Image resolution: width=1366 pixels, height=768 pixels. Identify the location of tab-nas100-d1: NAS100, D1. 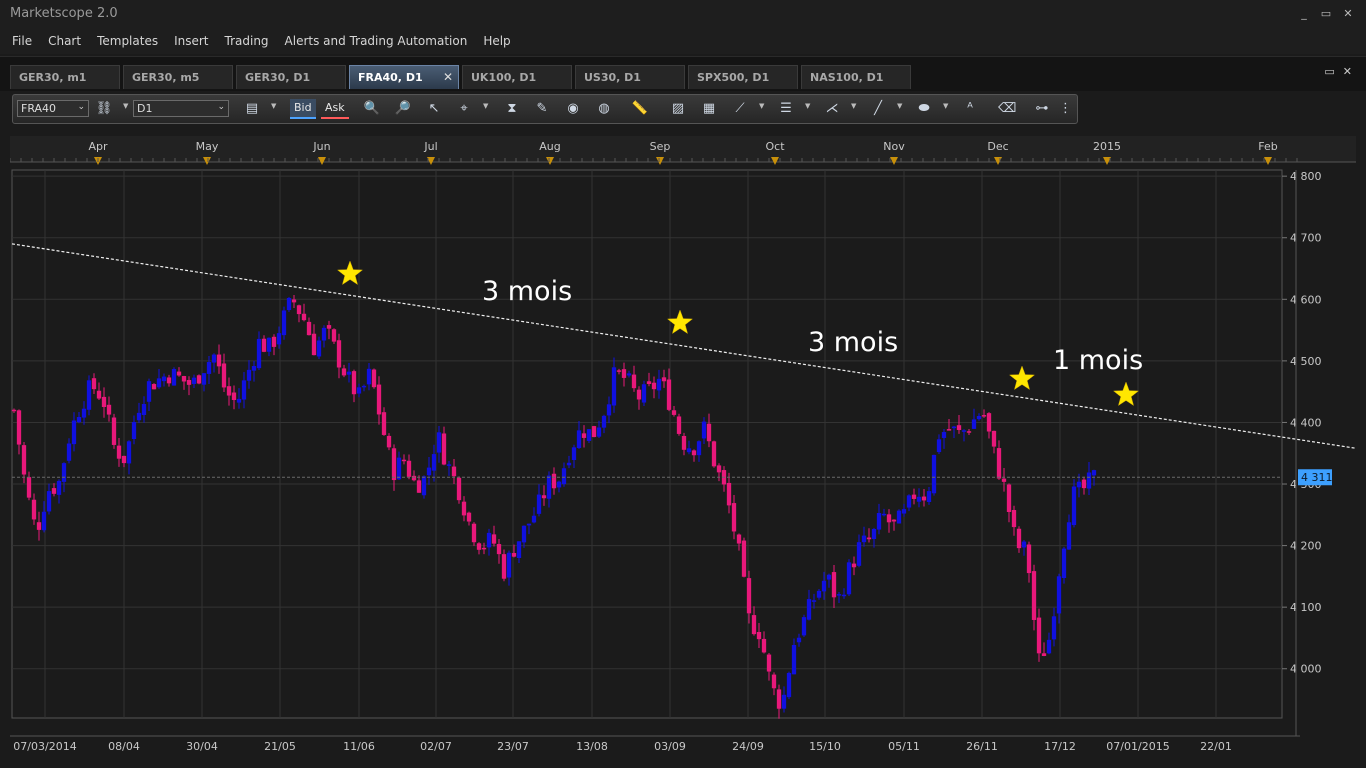
(856, 77).